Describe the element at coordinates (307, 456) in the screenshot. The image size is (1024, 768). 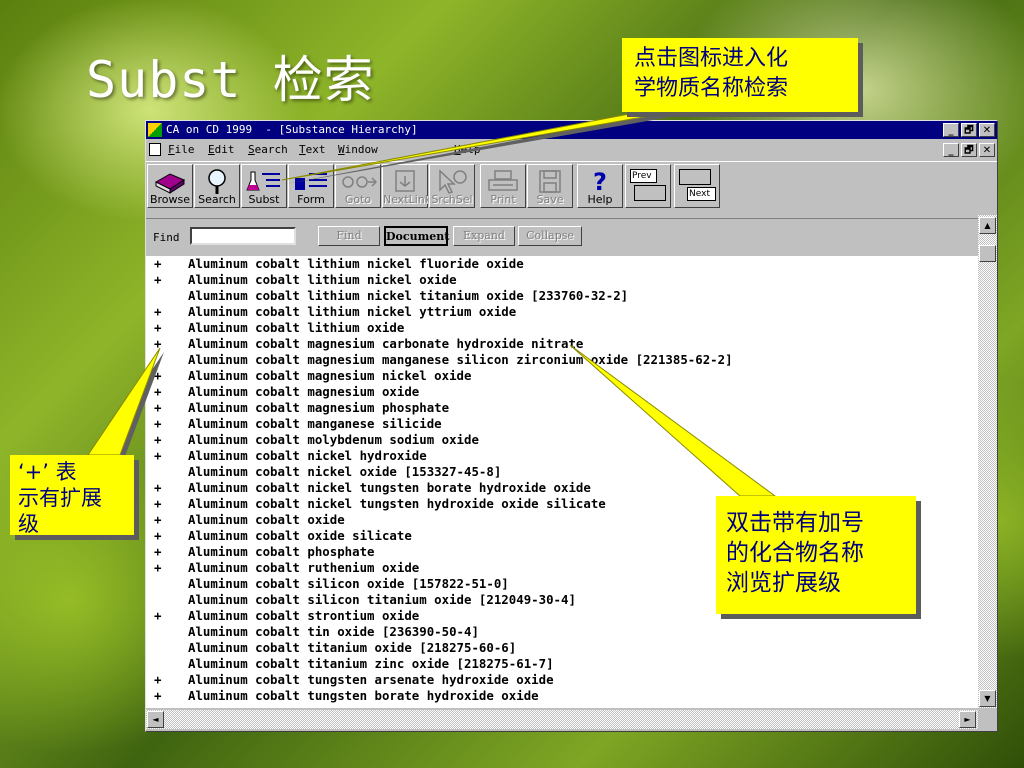
I see `substance-name: Aluminum cobalt nickel hydroxide` at that location.